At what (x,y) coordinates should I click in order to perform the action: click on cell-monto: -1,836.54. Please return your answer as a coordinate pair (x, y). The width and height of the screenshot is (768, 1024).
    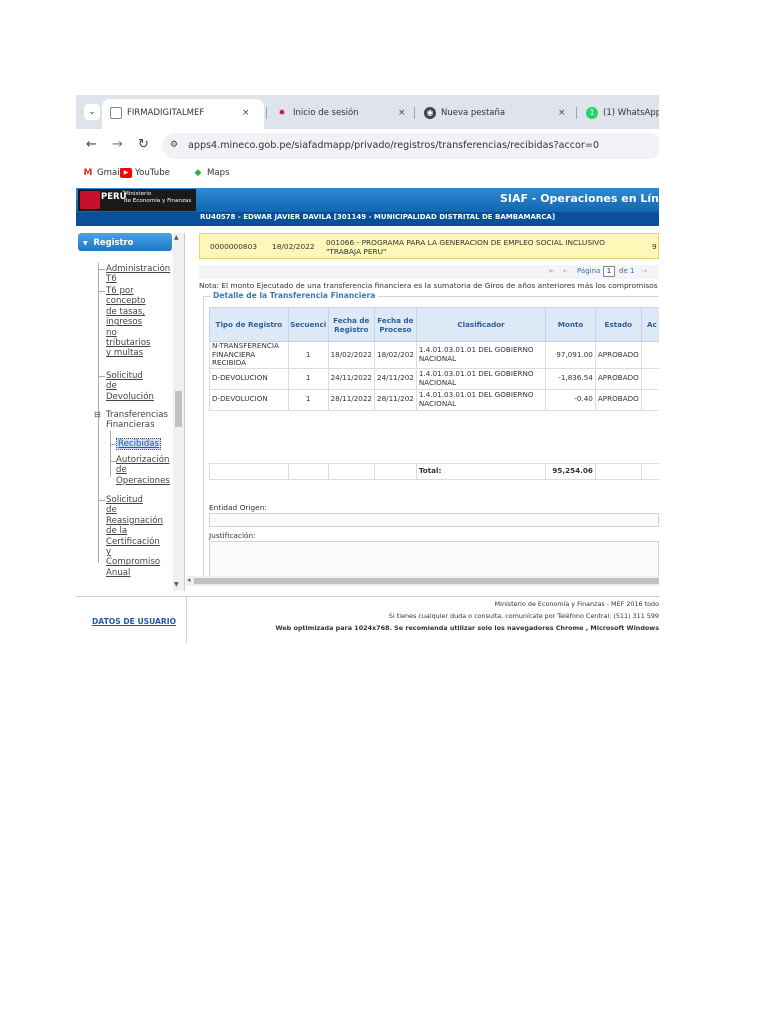
    Looking at the image, I should click on (570, 378).